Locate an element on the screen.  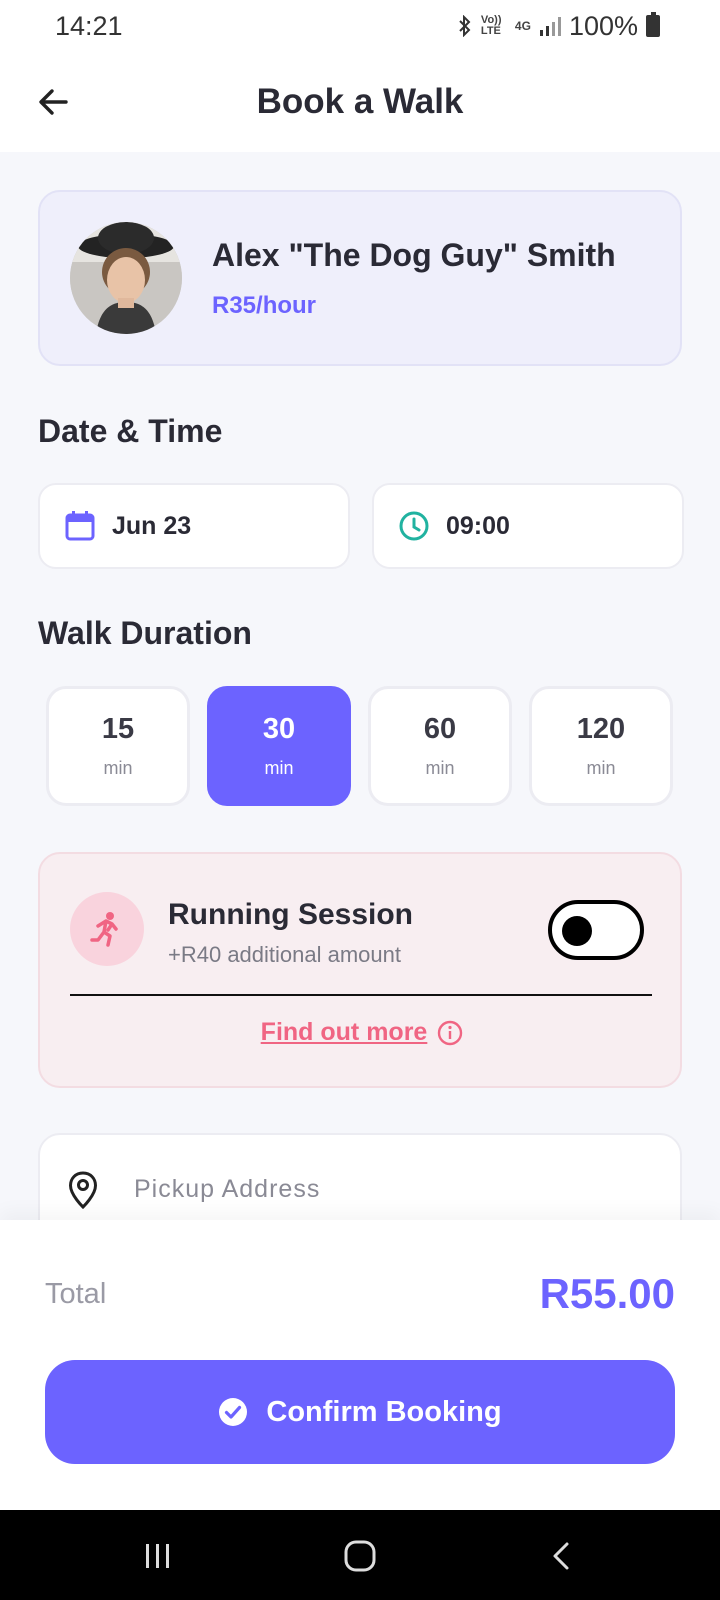
toggle-knob is located at coordinates (577, 931).